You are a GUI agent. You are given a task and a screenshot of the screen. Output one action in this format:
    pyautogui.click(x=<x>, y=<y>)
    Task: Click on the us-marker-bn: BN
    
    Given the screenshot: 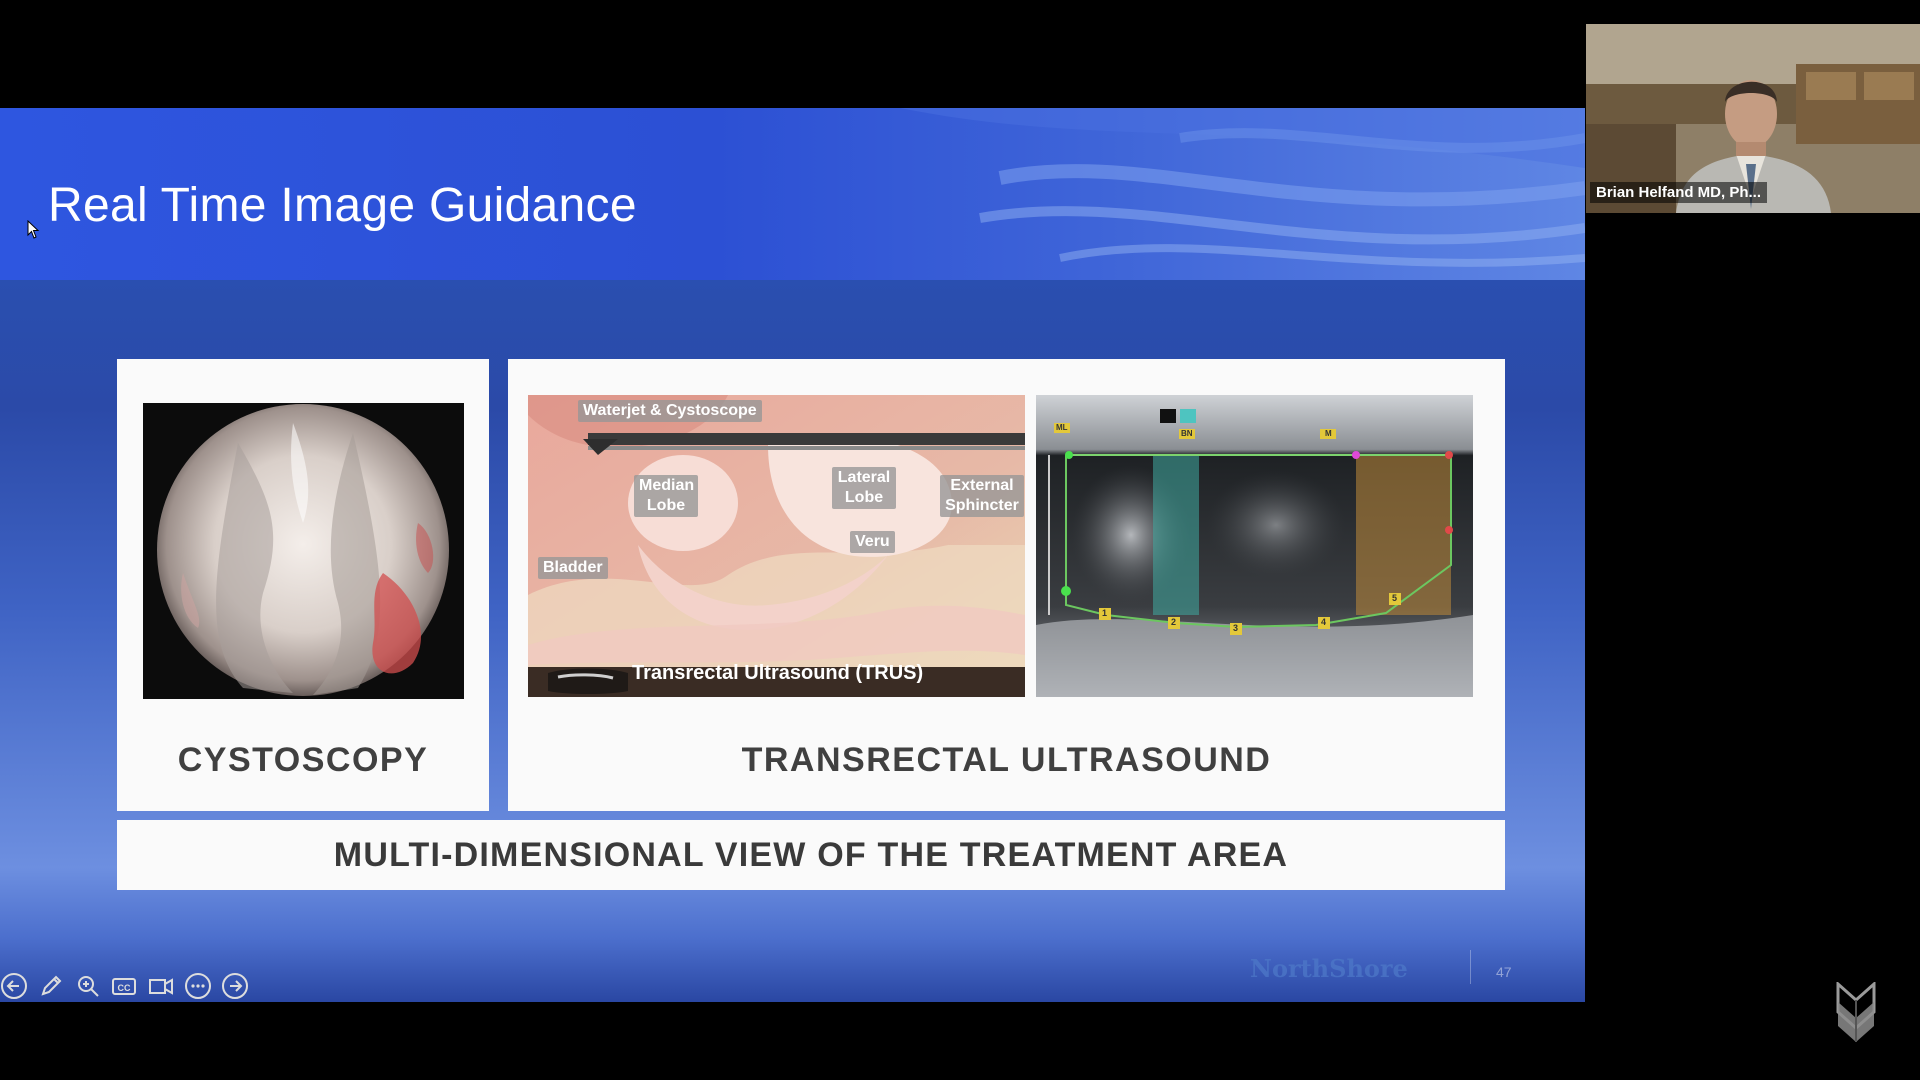 What is the action you would take?
    pyautogui.click(x=1187, y=433)
    